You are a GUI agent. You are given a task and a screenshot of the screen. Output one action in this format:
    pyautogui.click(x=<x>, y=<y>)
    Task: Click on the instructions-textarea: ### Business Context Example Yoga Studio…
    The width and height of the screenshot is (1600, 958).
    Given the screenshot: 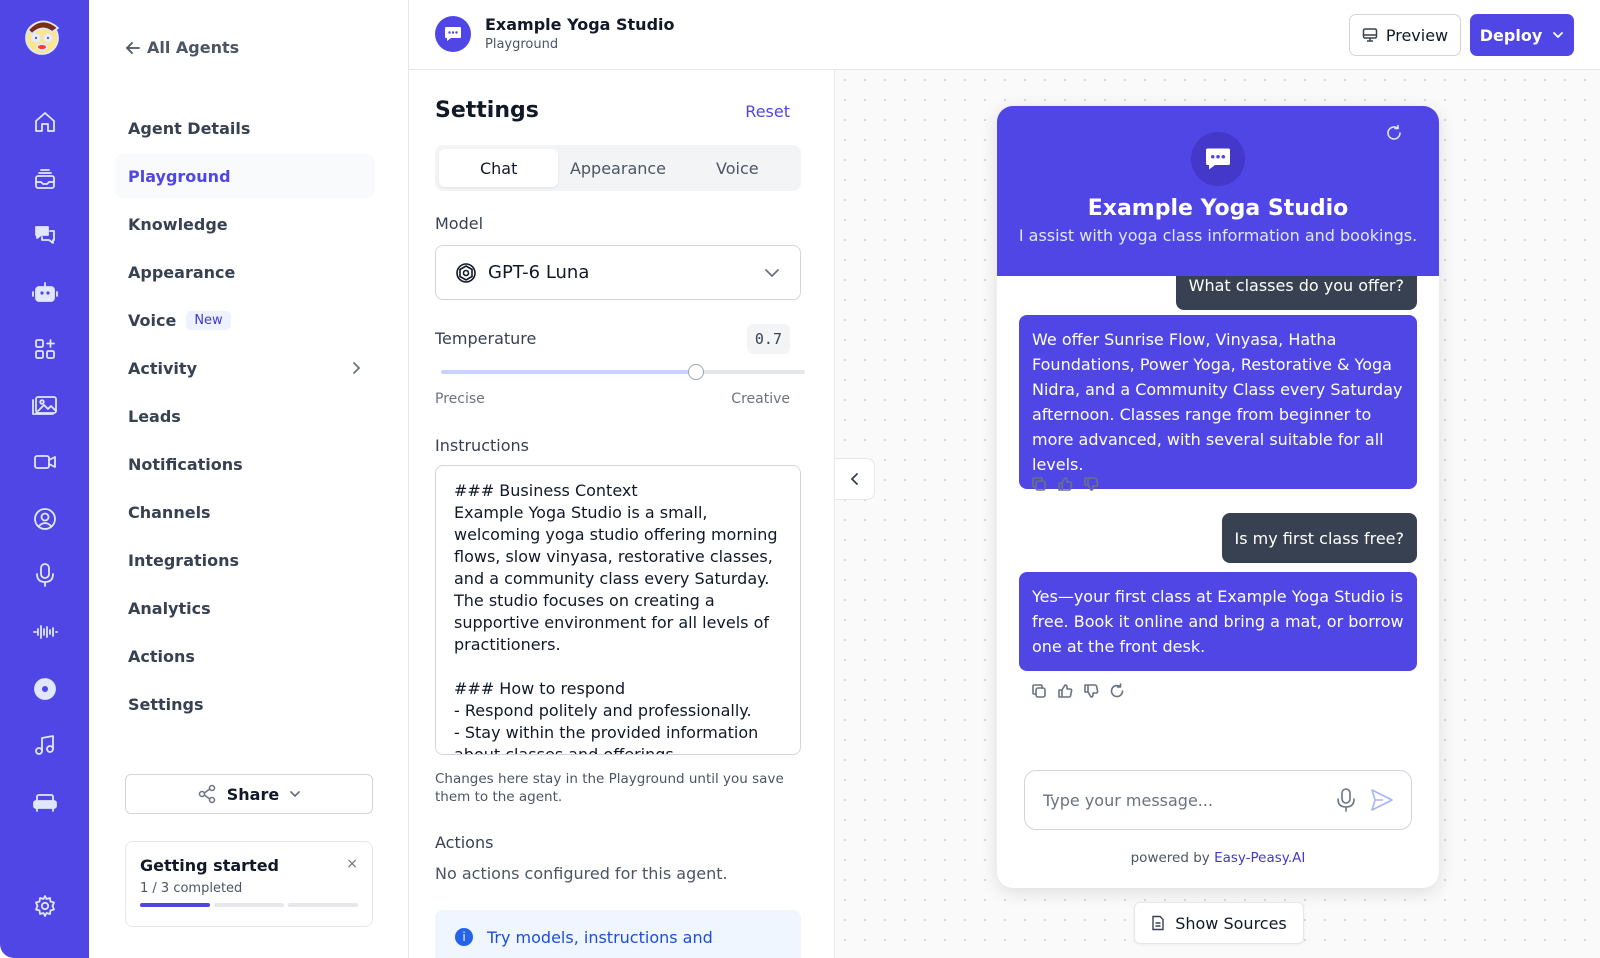 What is the action you would take?
    pyautogui.click(x=618, y=610)
    